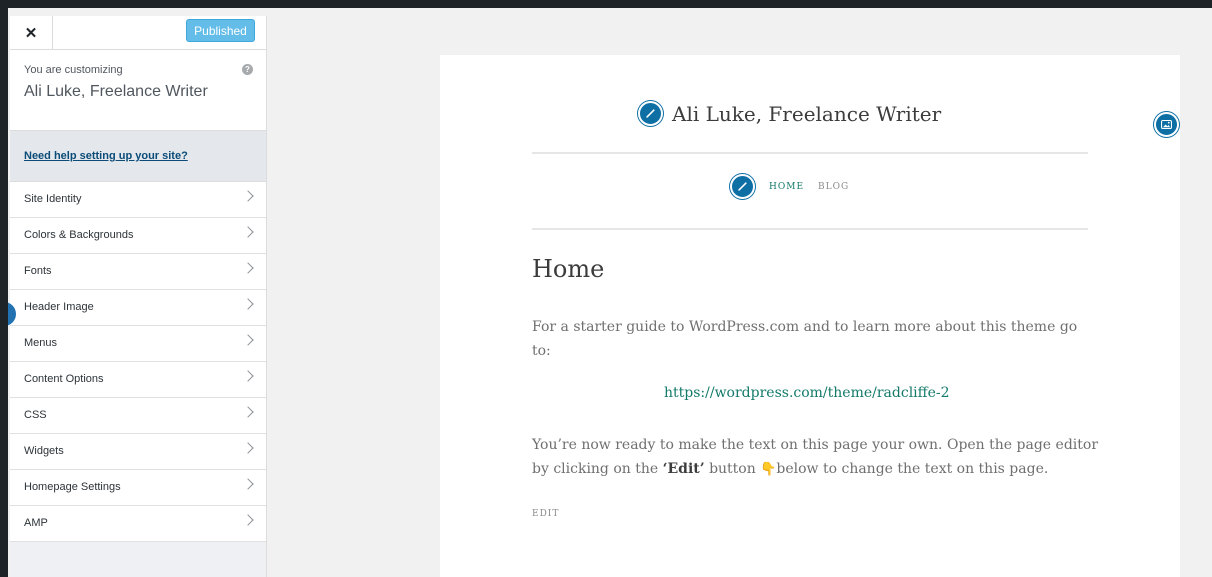 The height and width of the screenshot is (577, 1212). I want to click on sidebar-item-label: Header Image, so click(59, 307).